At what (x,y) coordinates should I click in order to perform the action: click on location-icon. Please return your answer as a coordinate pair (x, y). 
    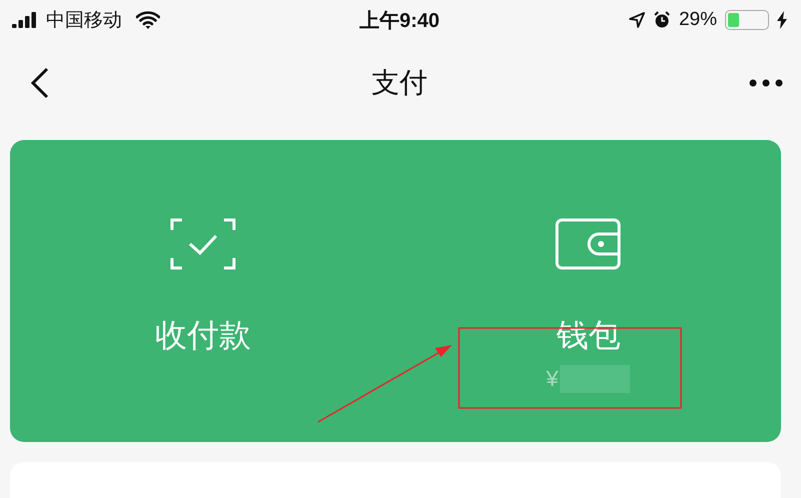
    Looking at the image, I should click on (636, 20).